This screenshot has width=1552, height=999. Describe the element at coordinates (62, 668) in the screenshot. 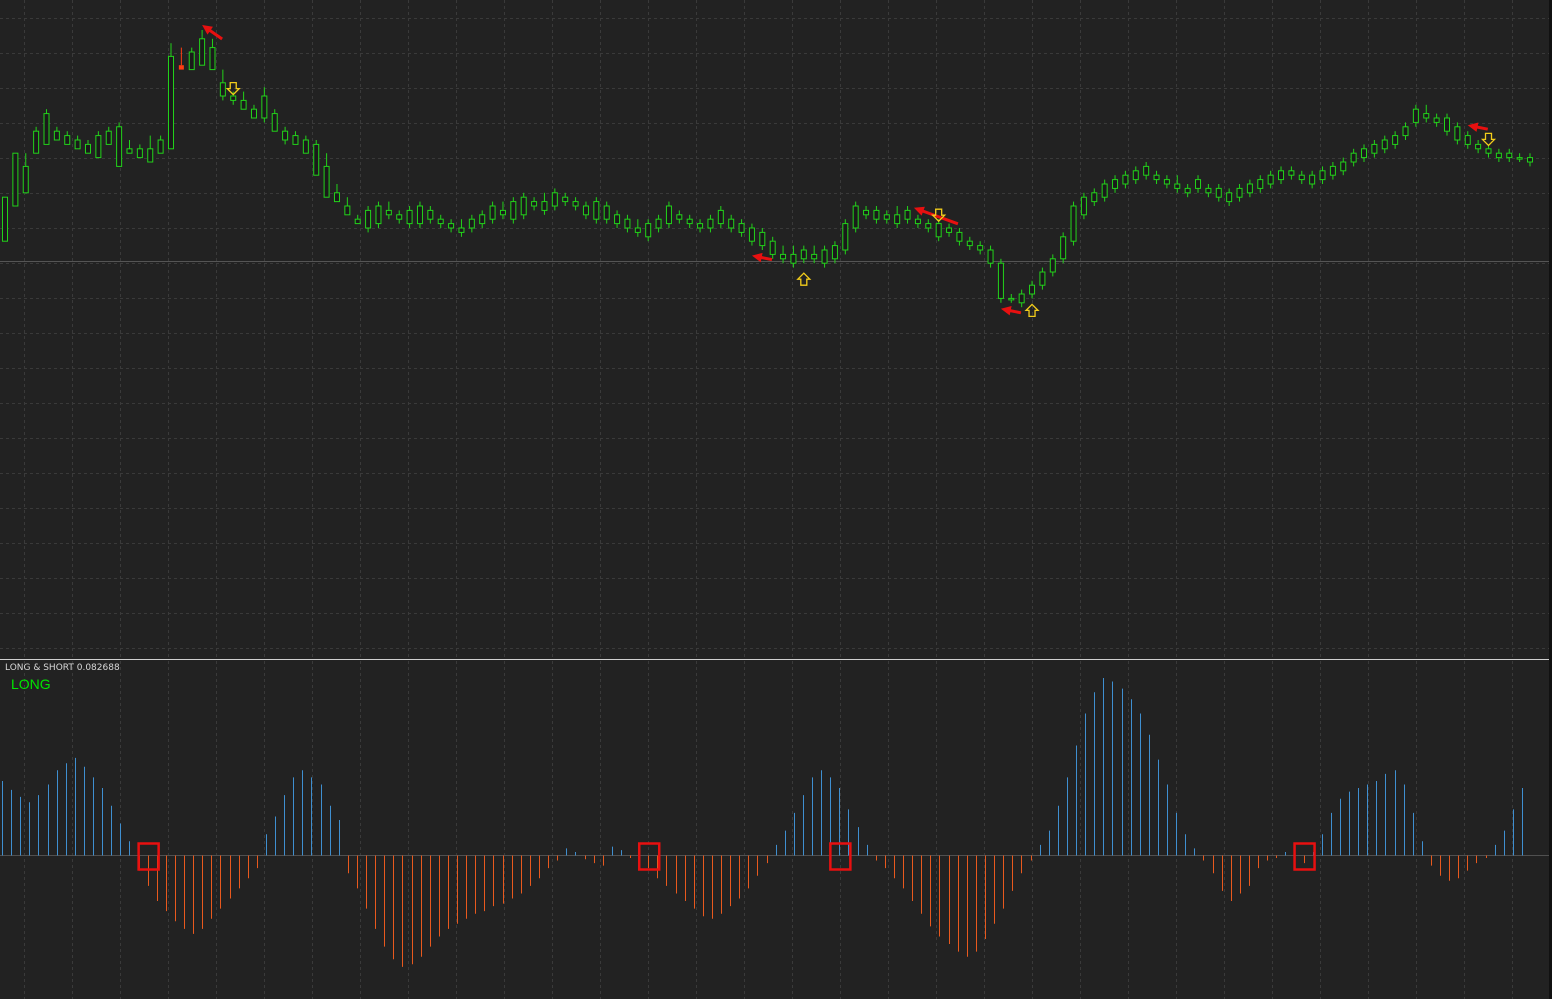

I see `indicator-title: LONG & SHORT 0.082688` at that location.